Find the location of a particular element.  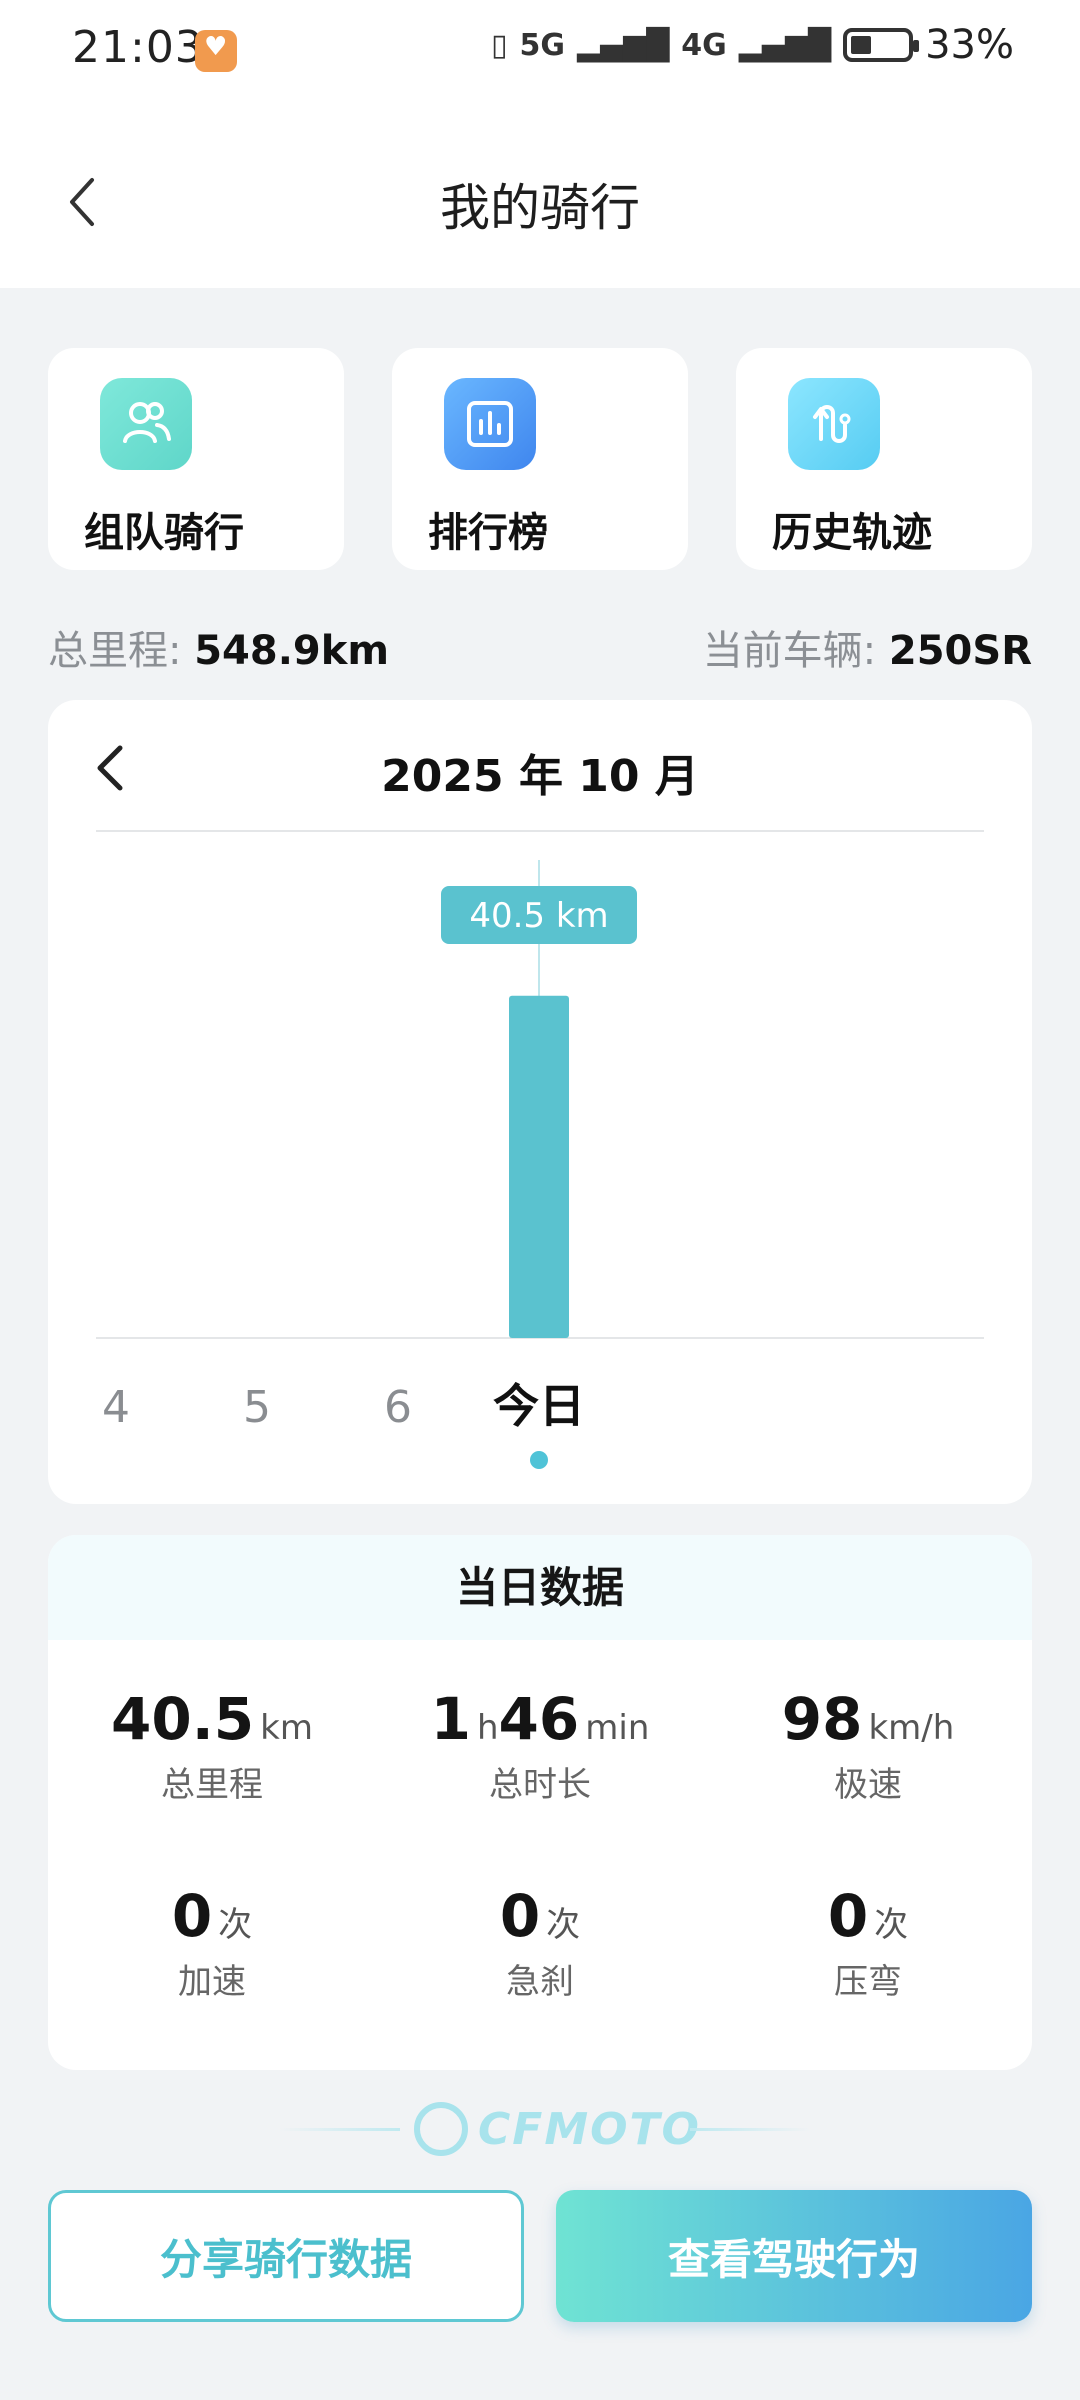

stat-distance: 40.5 km 总里程 is located at coordinates (212, 1745).